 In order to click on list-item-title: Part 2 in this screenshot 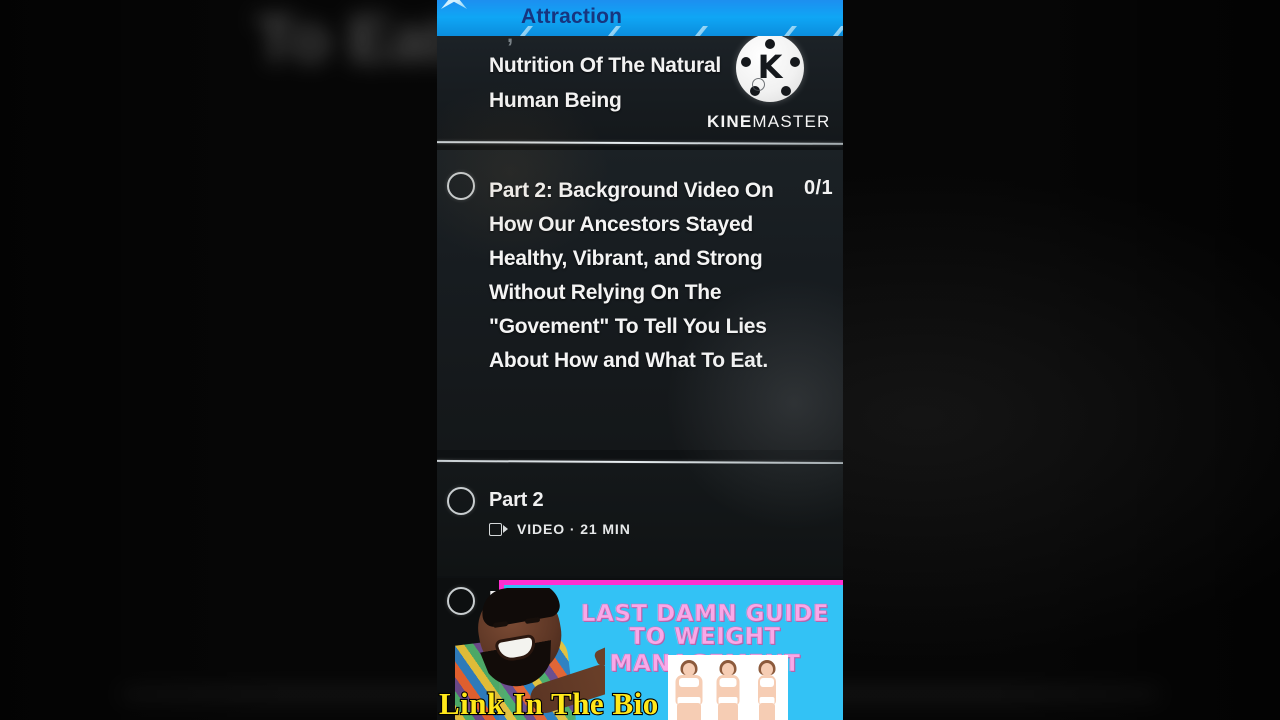, I will do `click(516, 500)`.